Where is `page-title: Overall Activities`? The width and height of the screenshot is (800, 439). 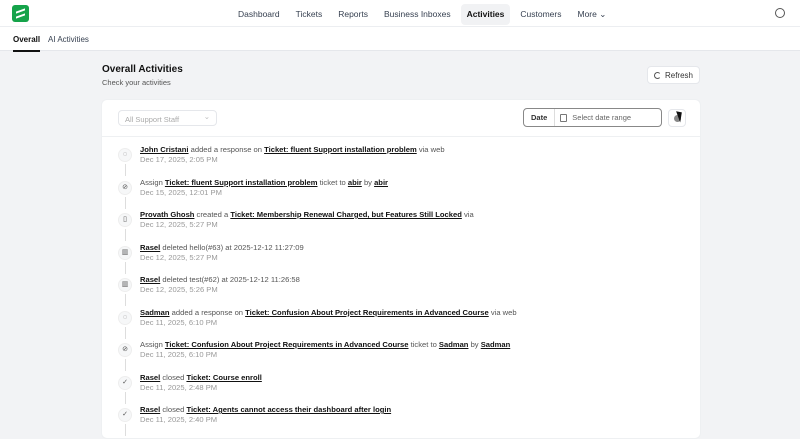 page-title: Overall Activities is located at coordinates (142, 69).